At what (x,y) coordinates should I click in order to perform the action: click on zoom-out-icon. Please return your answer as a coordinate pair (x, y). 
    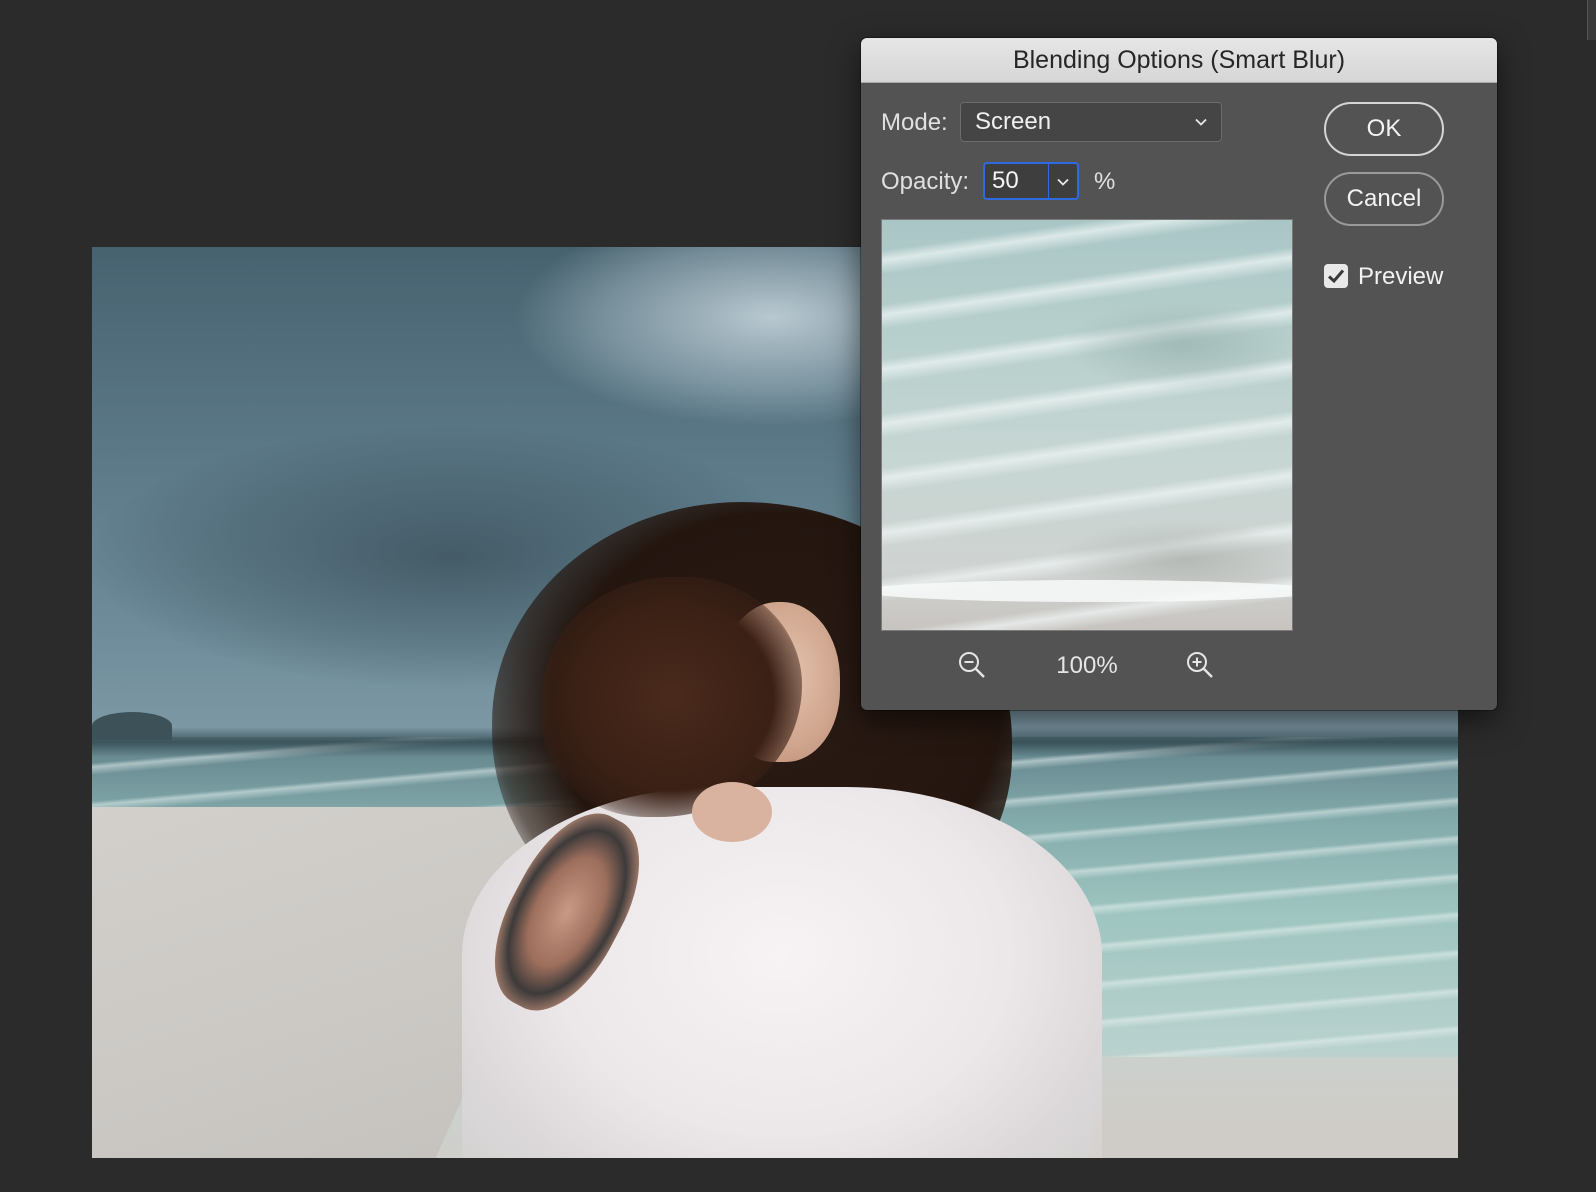
    Looking at the image, I should click on (972, 665).